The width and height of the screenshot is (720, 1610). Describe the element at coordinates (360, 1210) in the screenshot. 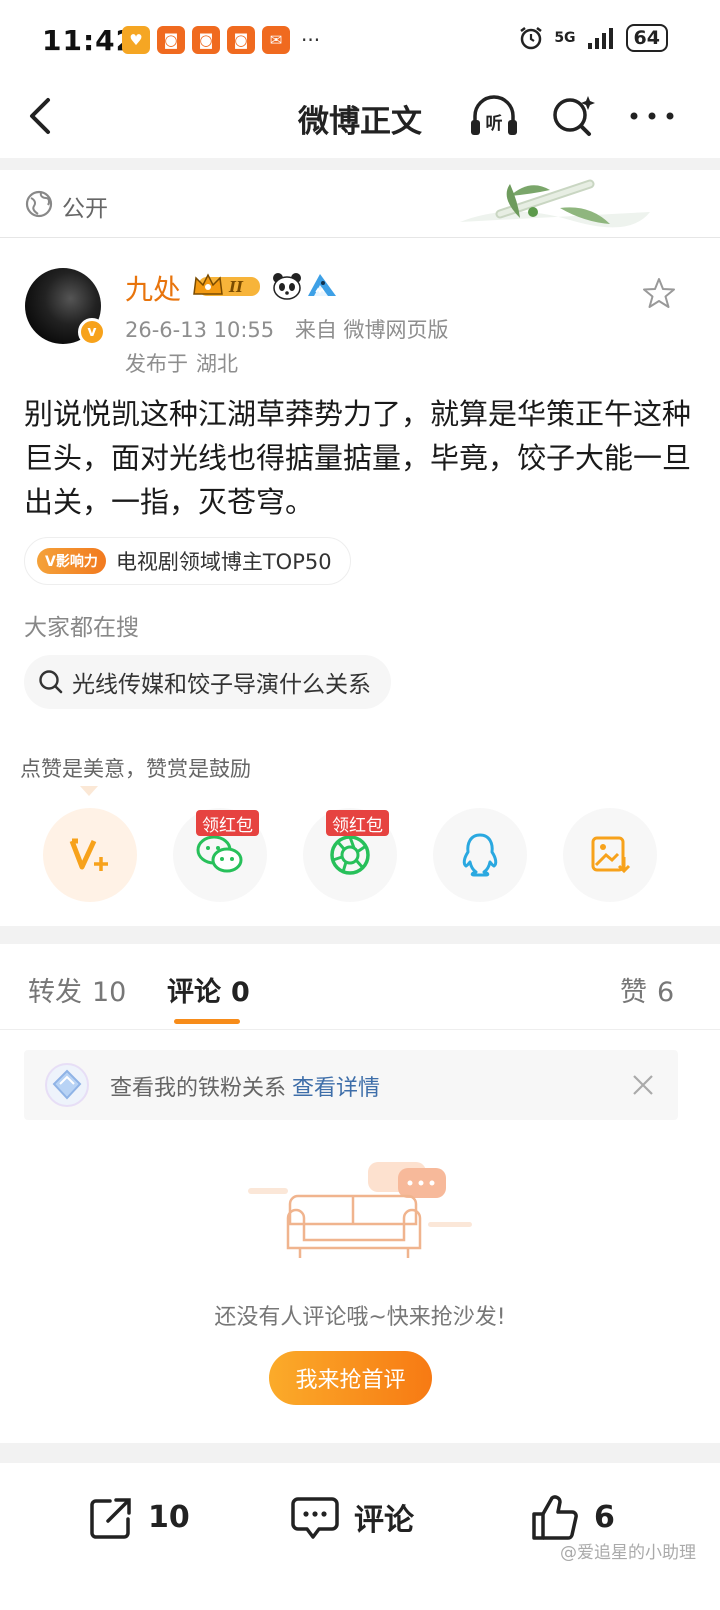

I see `empty-sofa-illustration` at that location.